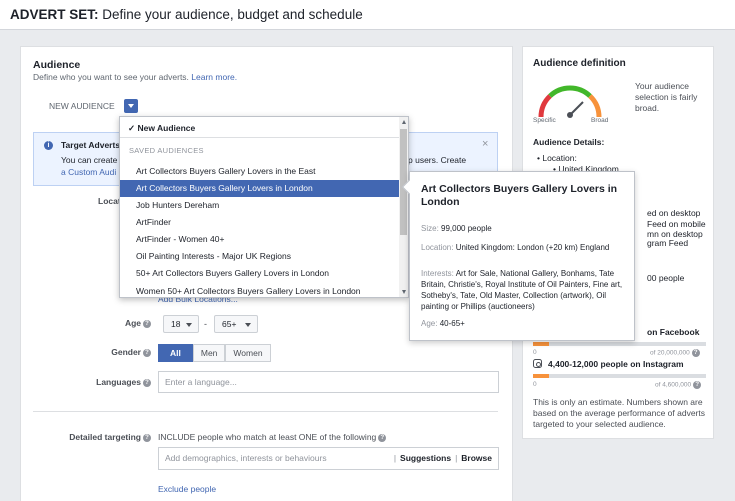  Describe the element at coordinates (476, 458) in the screenshot. I see `browse-button: Browse` at that location.